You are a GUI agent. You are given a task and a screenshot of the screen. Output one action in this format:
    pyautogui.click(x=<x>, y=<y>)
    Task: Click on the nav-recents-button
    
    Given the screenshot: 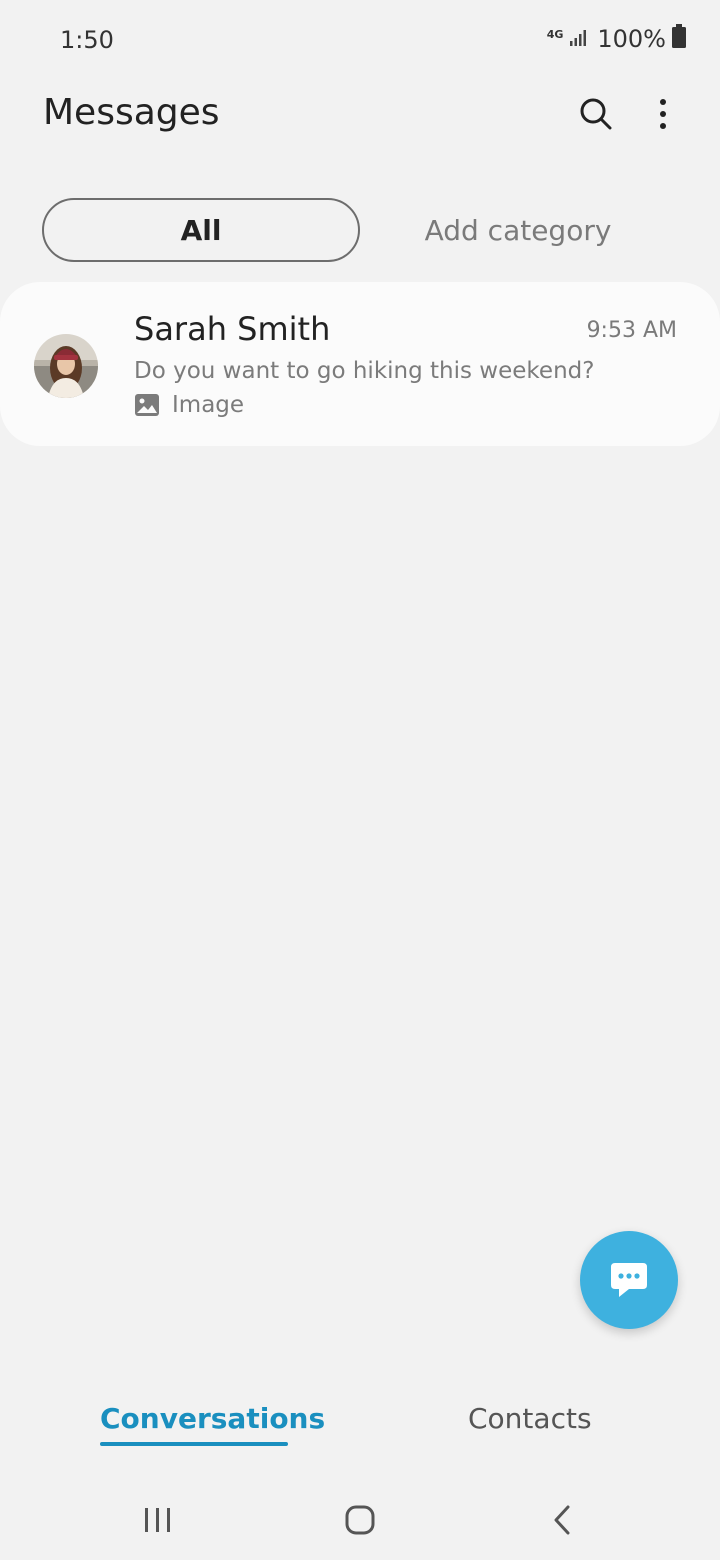 What is the action you would take?
    pyautogui.click(x=158, y=1520)
    